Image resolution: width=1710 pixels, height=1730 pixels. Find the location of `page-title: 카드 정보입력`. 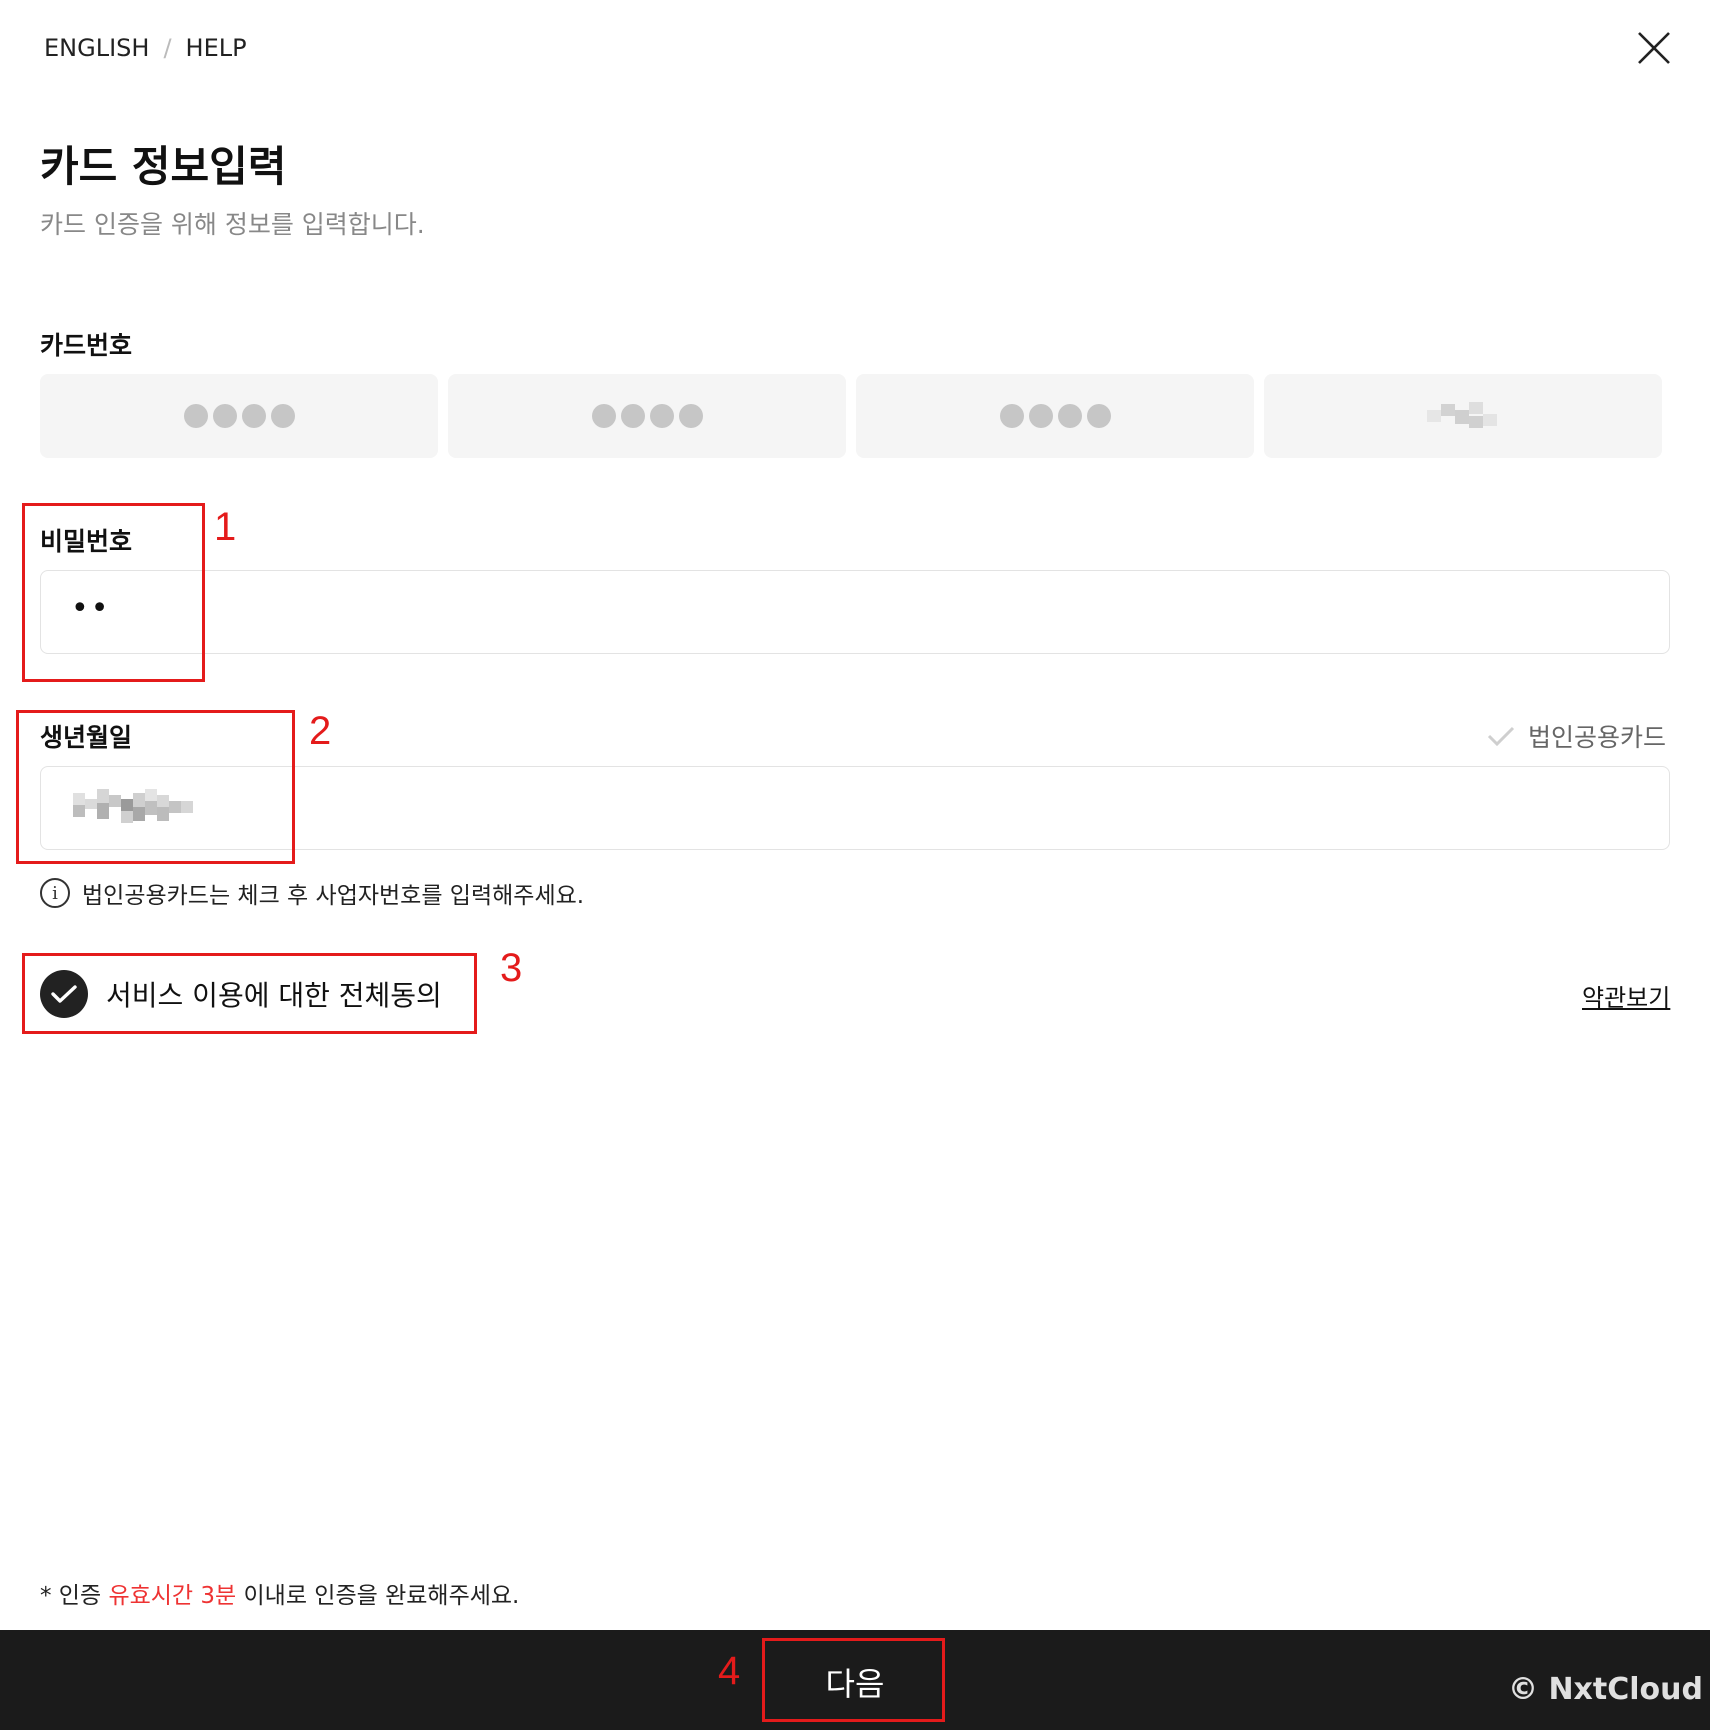

page-title: 카드 정보입력 is located at coordinates (163, 166).